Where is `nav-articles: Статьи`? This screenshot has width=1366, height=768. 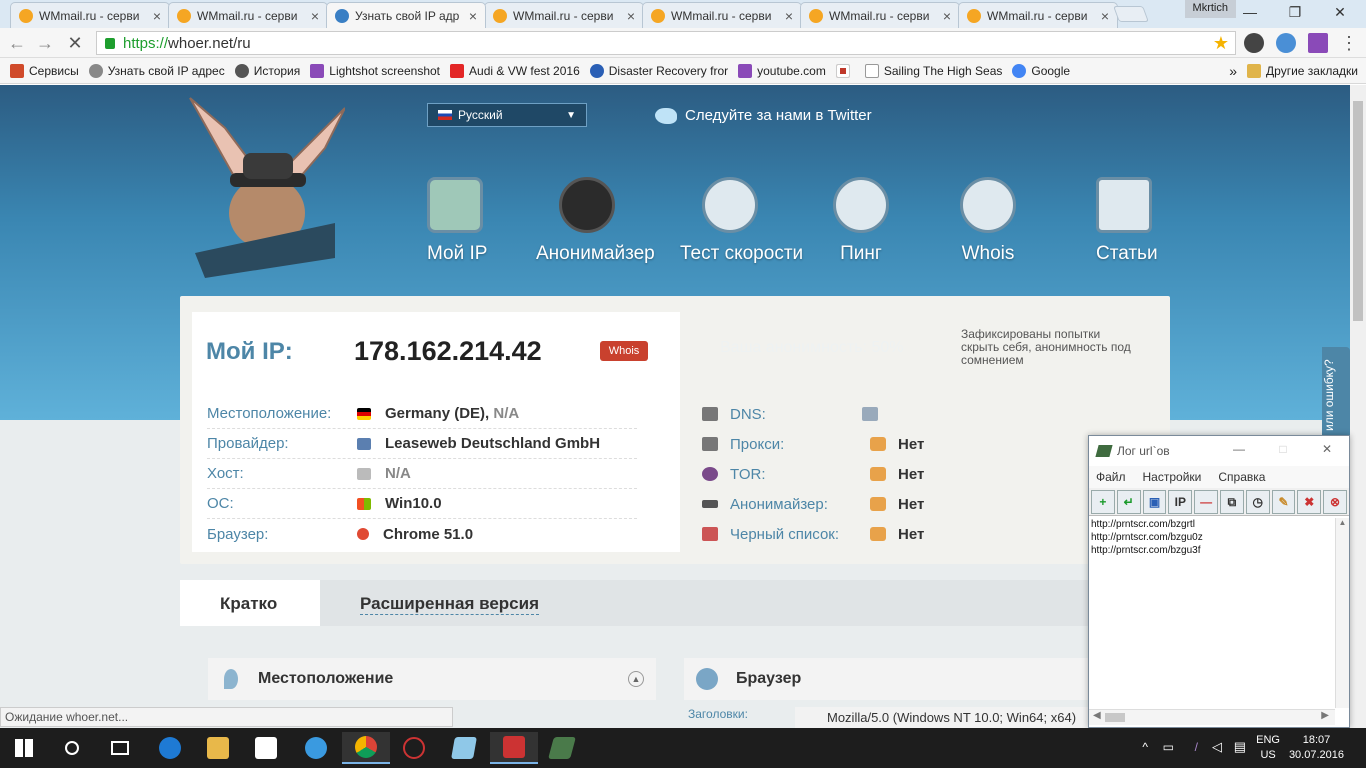
nav-articles: Статьи is located at coordinates (1127, 221).